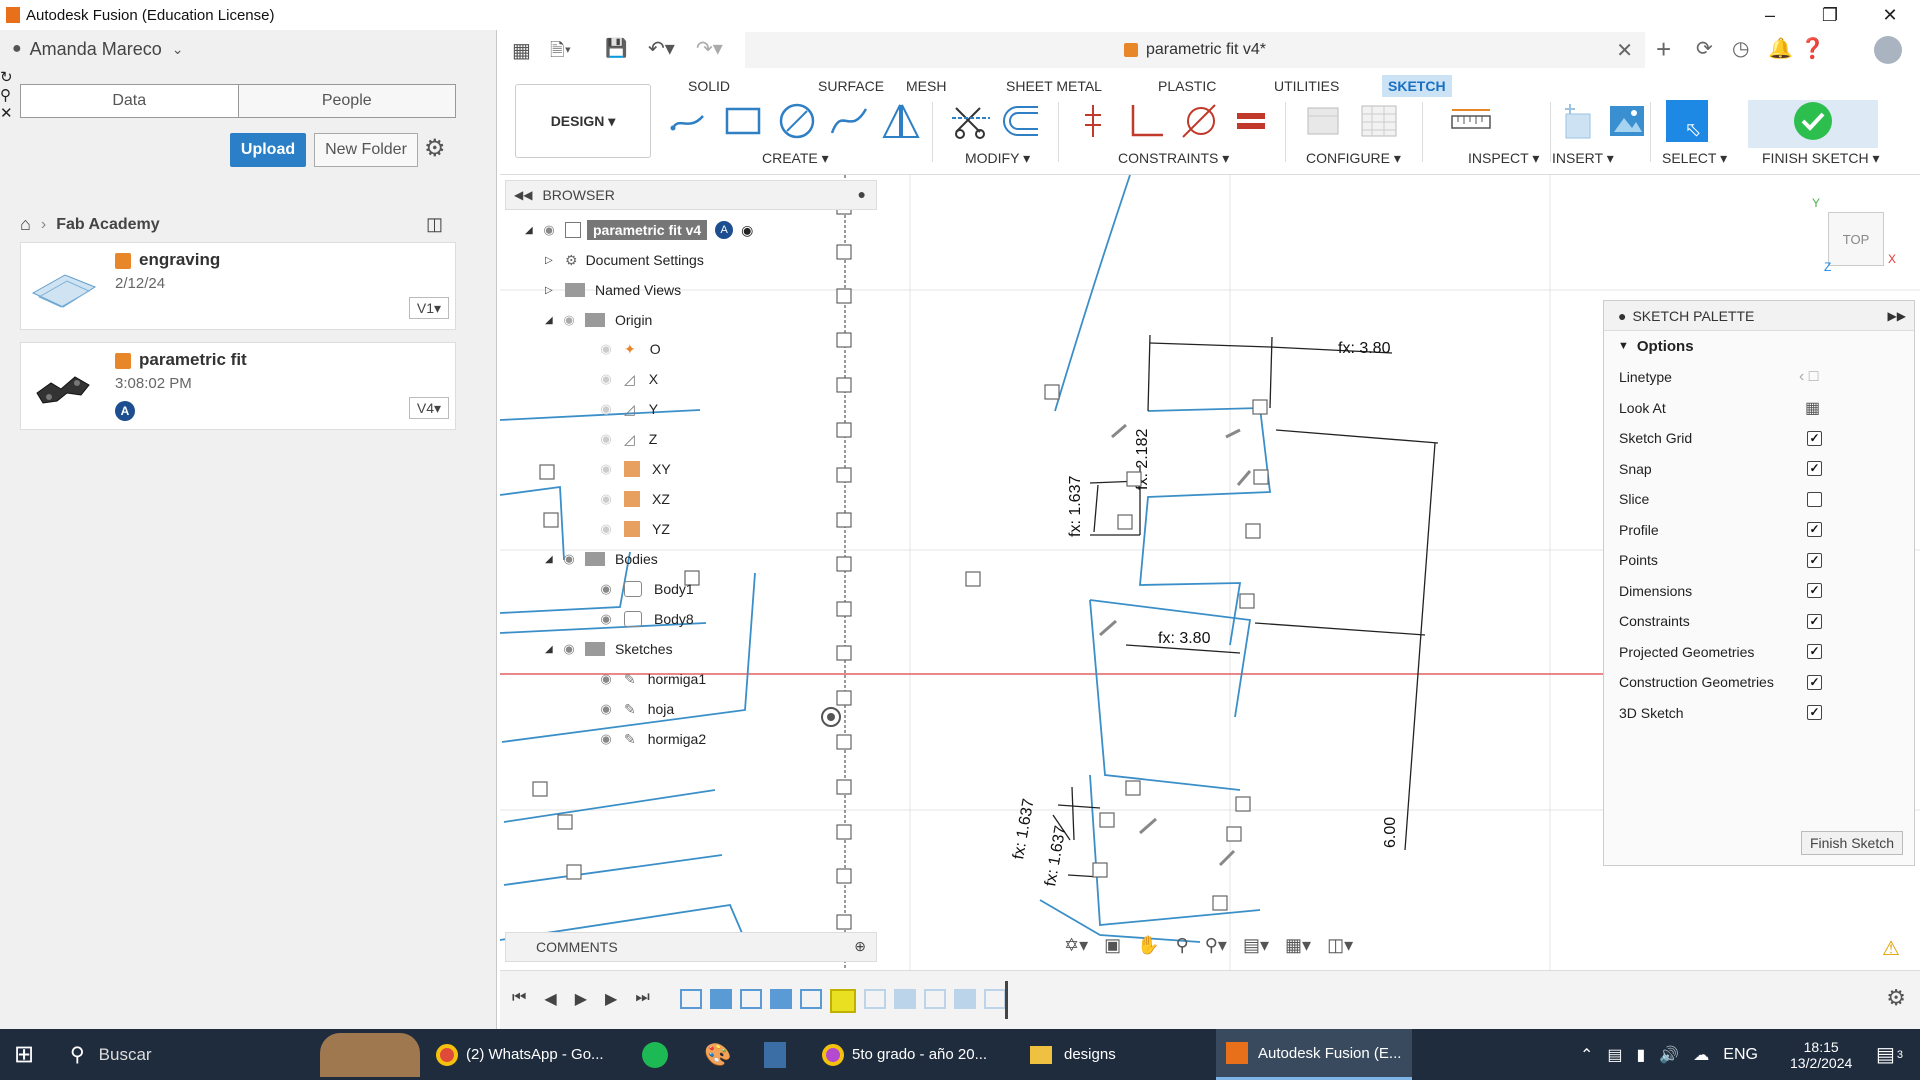 The height and width of the screenshot is (1080, 1920). I want to click on browser-item-origin: ◢ ◉ Origin, so click(598, 320).